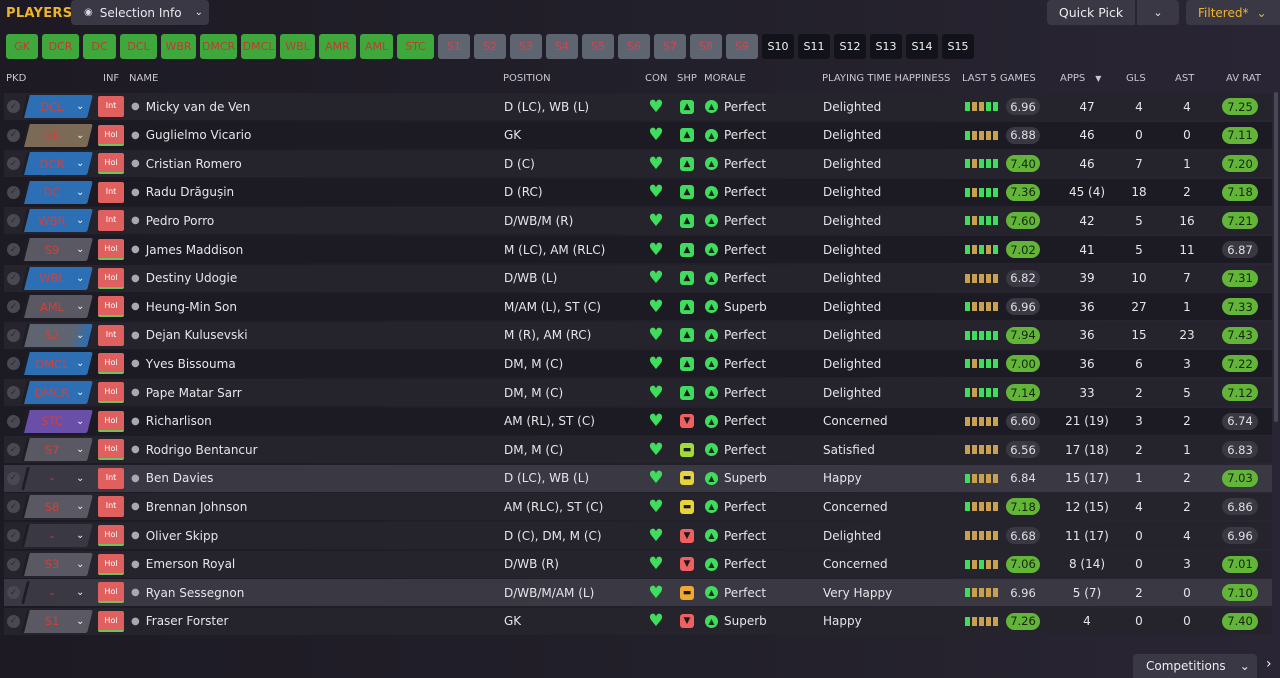 The image size is (1280, 678). I want to click on col-av-rat: AV RAT, so click(1243, 78).